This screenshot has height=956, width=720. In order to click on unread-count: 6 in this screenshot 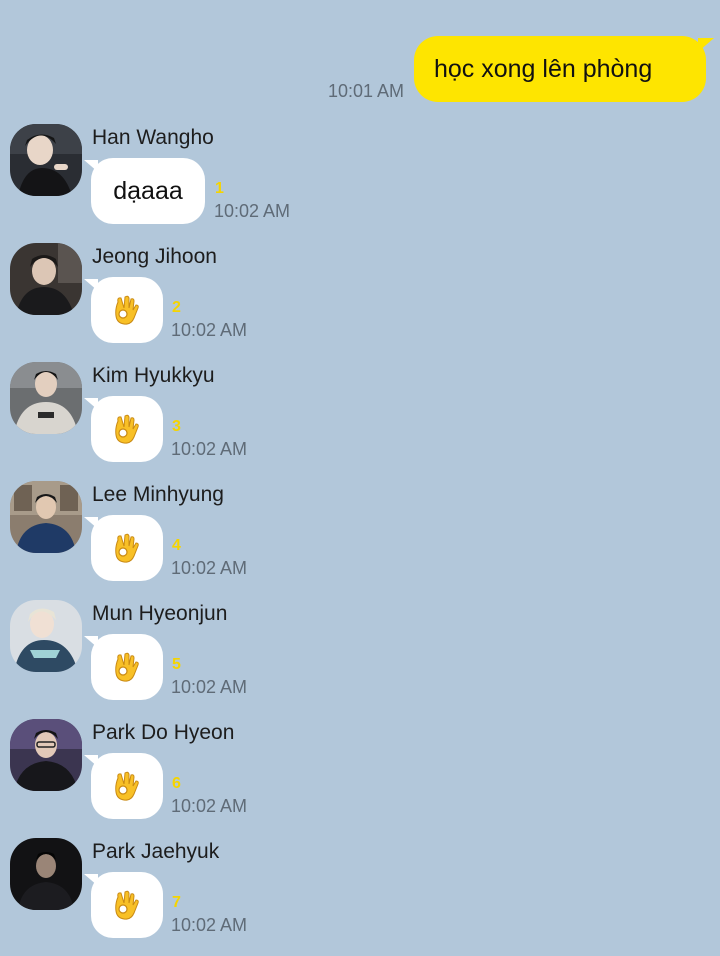, I will do `click(176, 783)`.